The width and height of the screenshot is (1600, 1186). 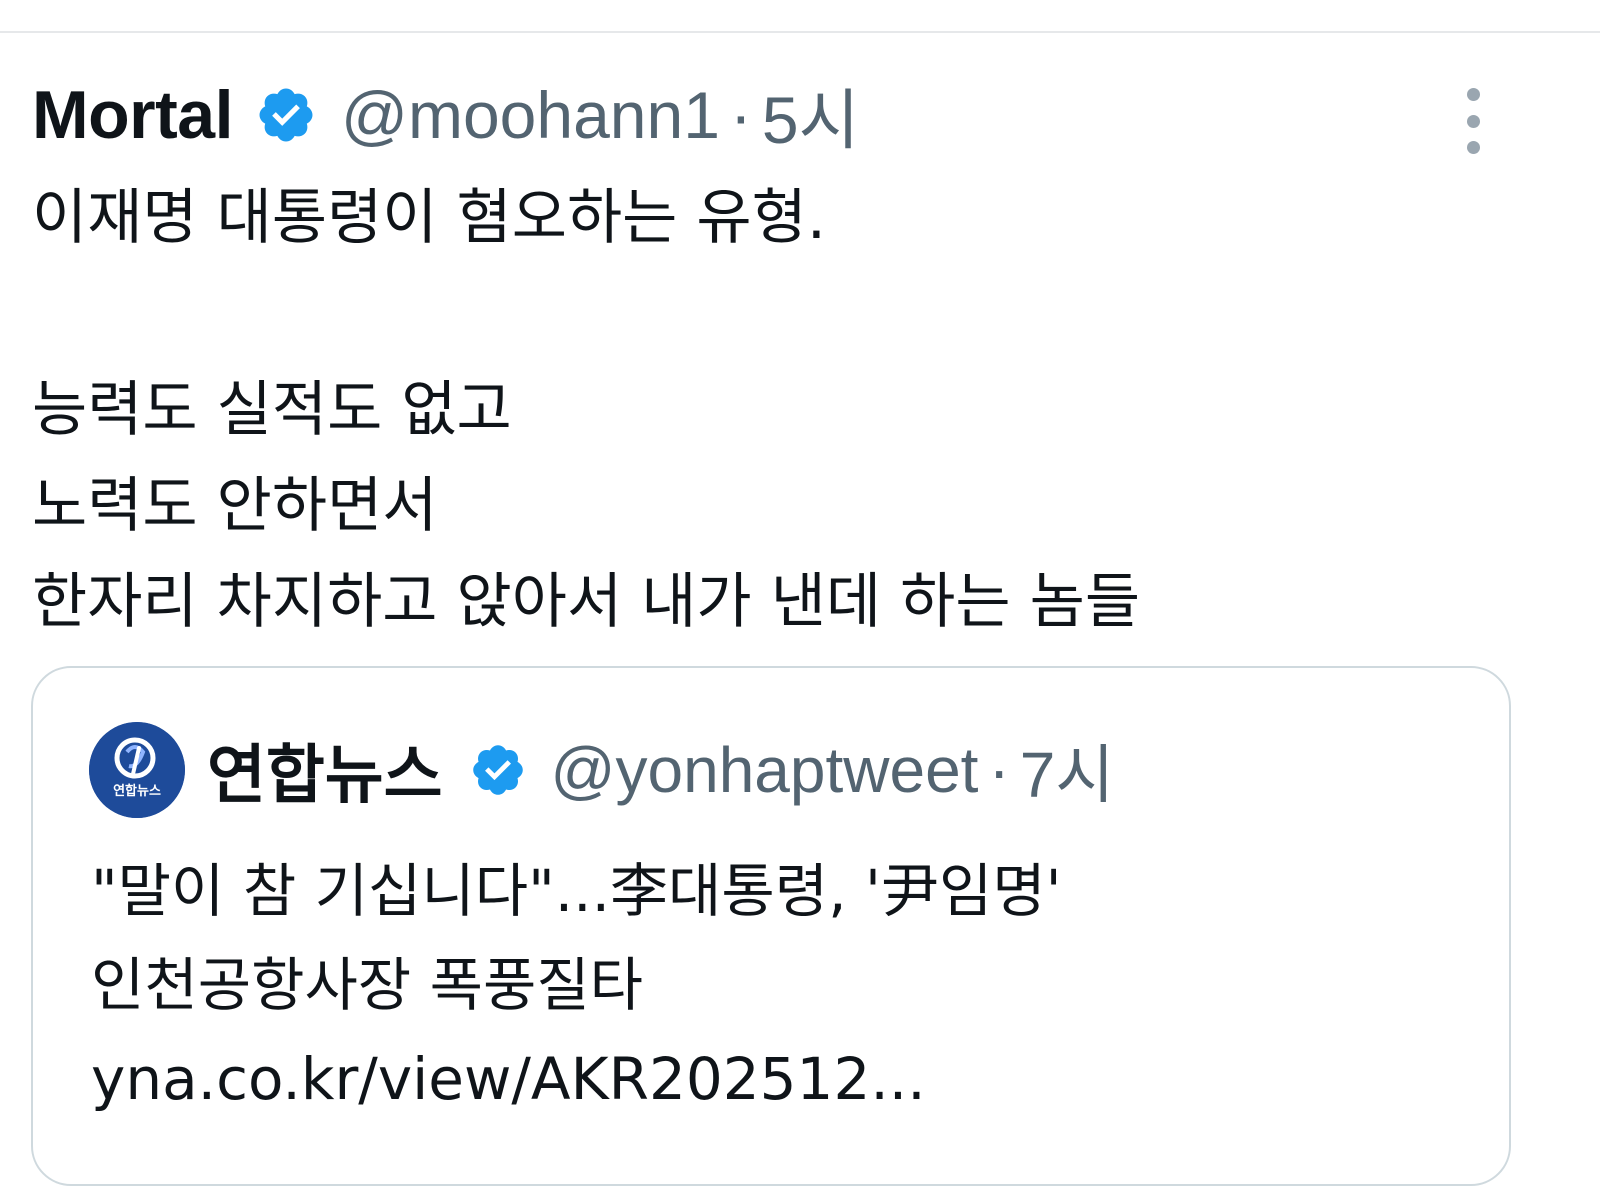 What do you see at coordinates (576, 891) in the screenshot?
I see `quote-text-line: "말이 참 기십니다"...李대통령, '尹임명'` at bounding box center [576, 891].